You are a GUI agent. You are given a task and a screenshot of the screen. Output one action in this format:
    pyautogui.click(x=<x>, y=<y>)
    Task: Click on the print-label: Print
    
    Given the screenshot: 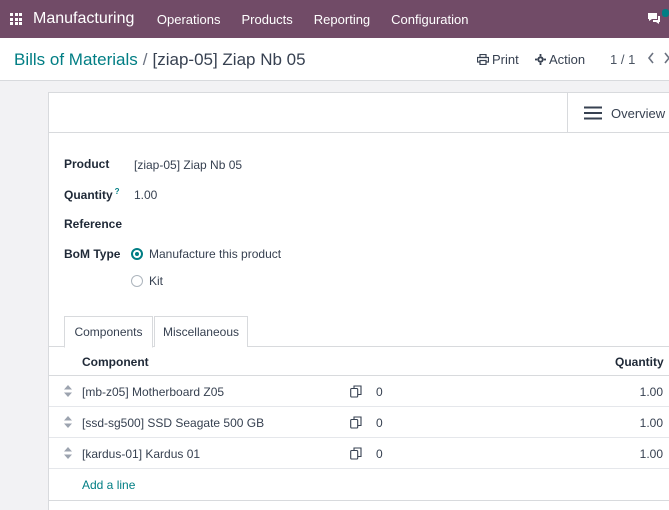 What is the action you would take?
    pyautogui.click(x=505, y=59)
    